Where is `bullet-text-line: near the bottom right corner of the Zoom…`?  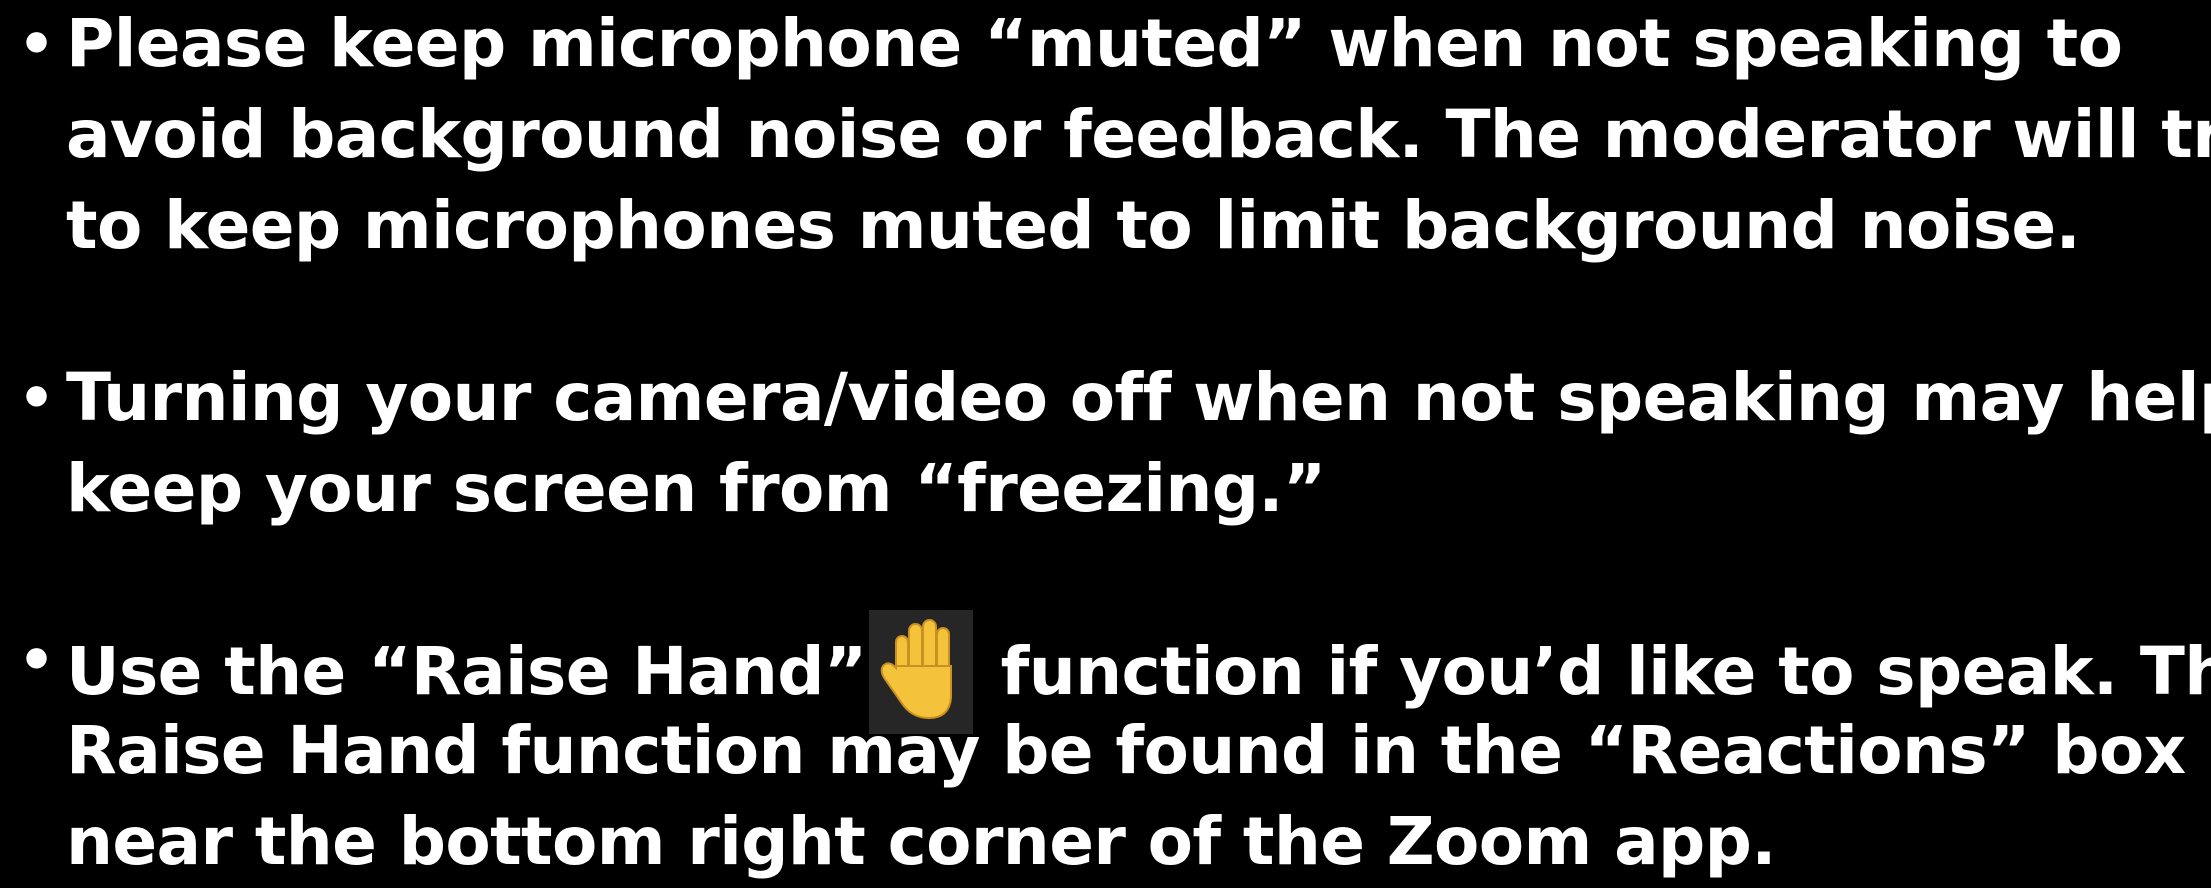 bullet-text-line: near the bottom right corner of the Zoom… is located at coordinates (921, 841).